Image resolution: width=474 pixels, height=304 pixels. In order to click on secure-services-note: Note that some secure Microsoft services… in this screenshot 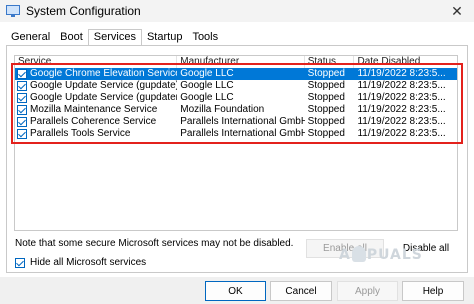, I will do `click(154, 243)`.